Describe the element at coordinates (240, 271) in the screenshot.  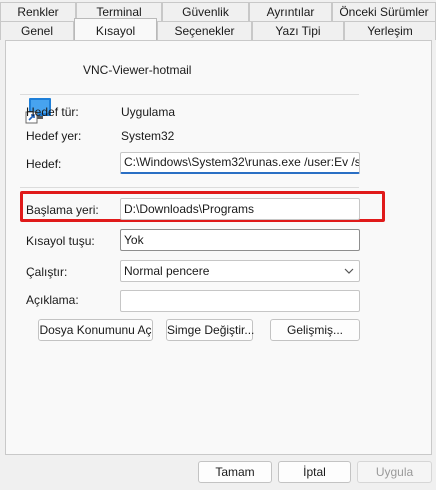
I see `run-select: Normal pencere` at that location.